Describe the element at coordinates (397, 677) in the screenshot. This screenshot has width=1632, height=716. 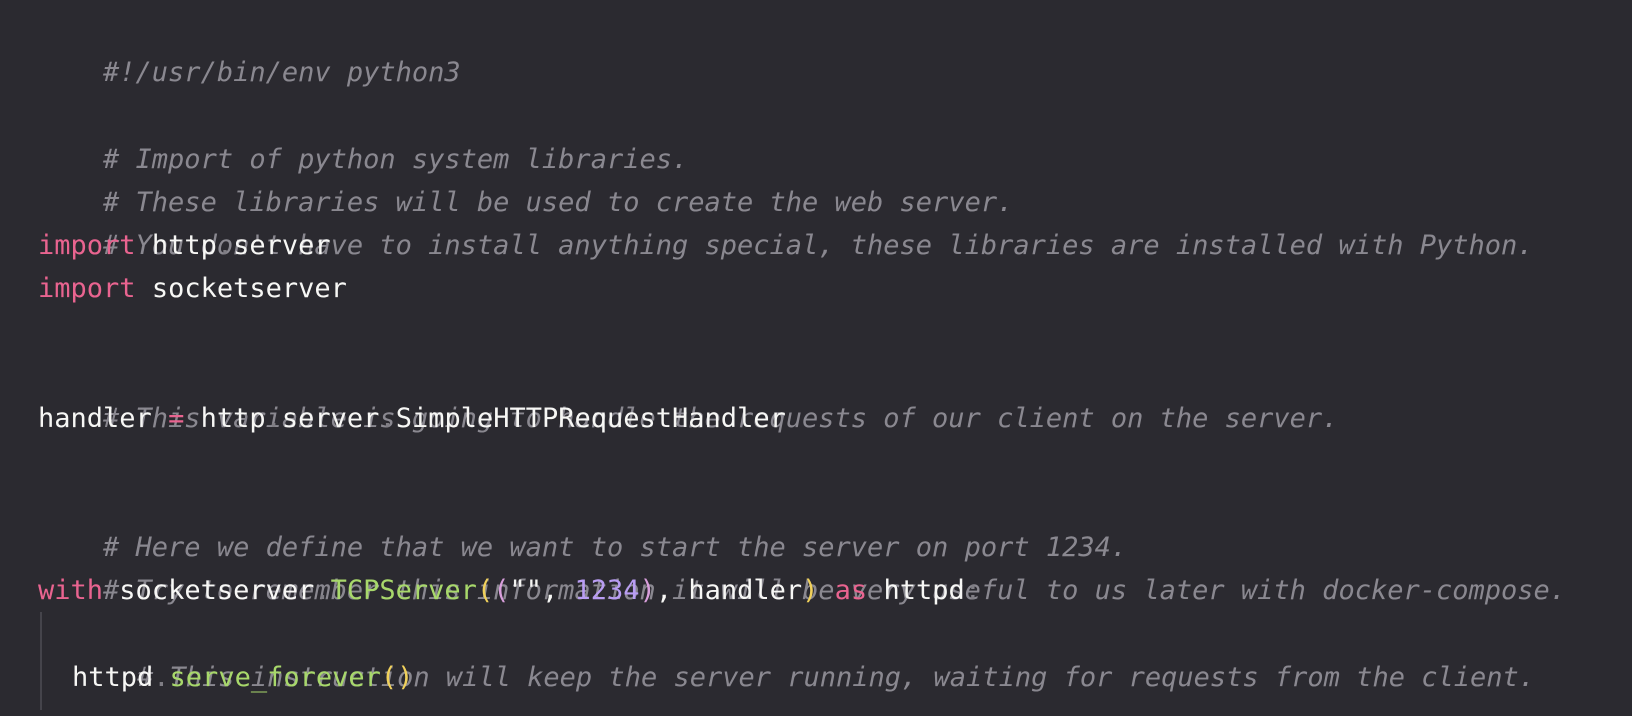
I see `call-parens: ()` at that location.